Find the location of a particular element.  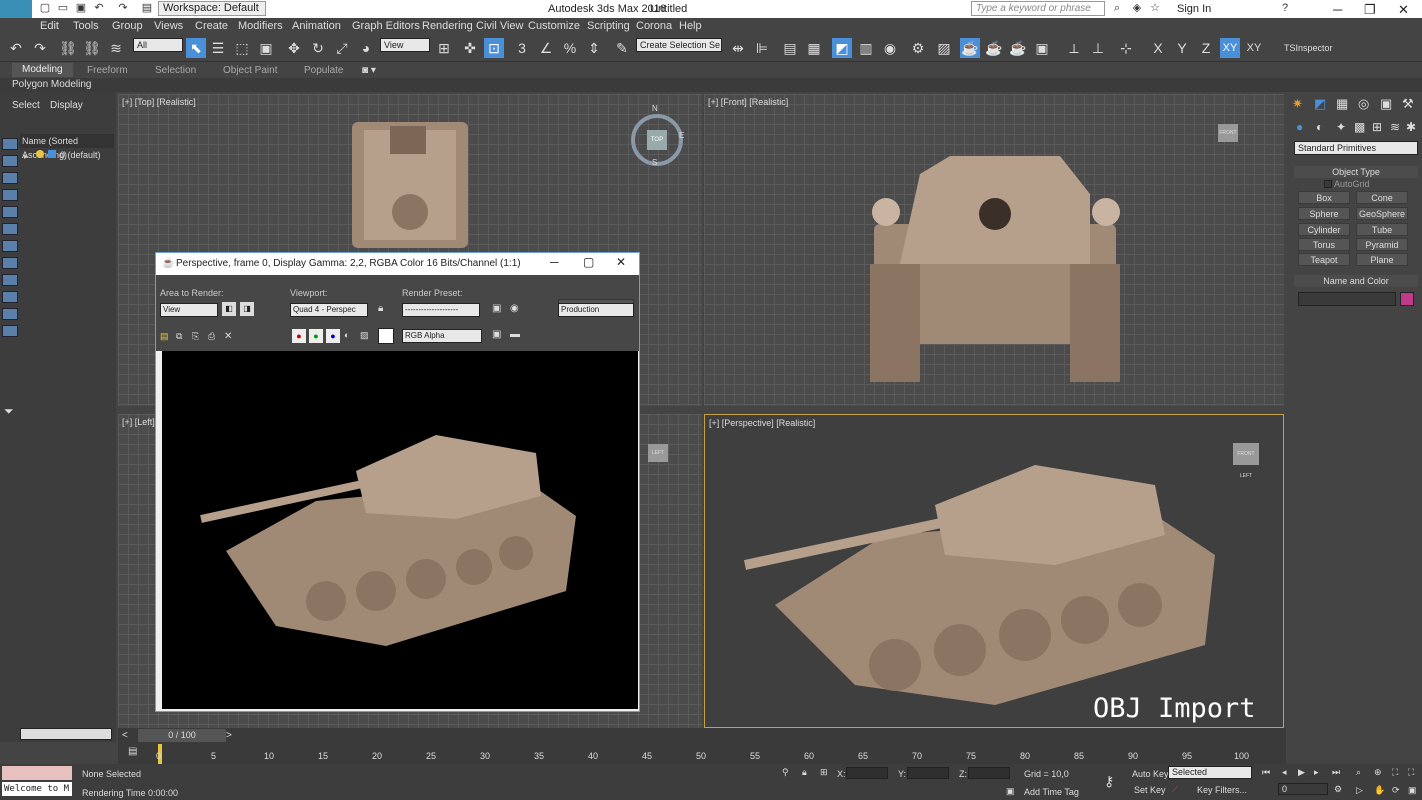

teapot-button: Teapot is located at coordinates (1324, 259).